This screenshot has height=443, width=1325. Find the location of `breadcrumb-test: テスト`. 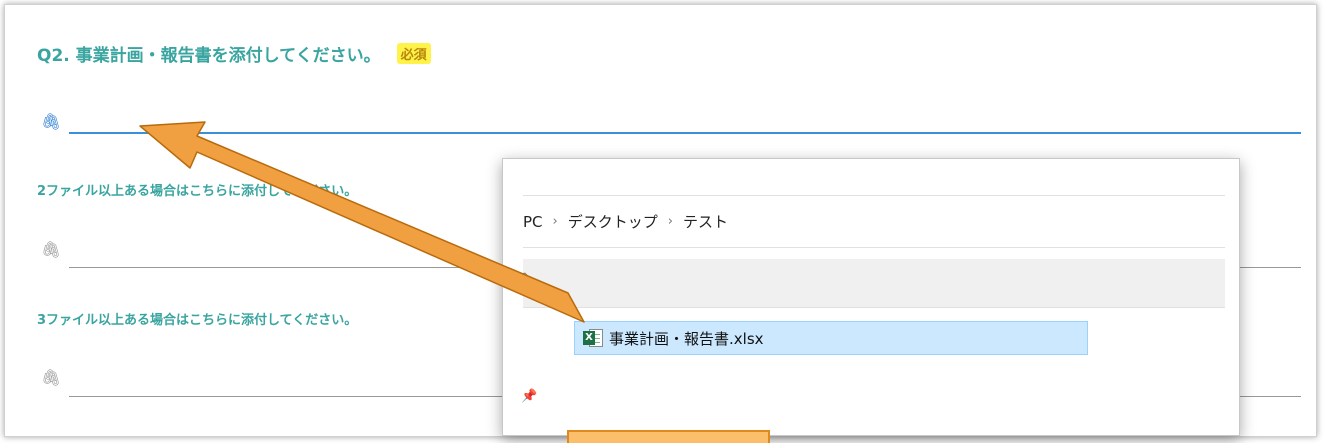

breadcrumb-test: テスト is located at coordinates (705, 221).